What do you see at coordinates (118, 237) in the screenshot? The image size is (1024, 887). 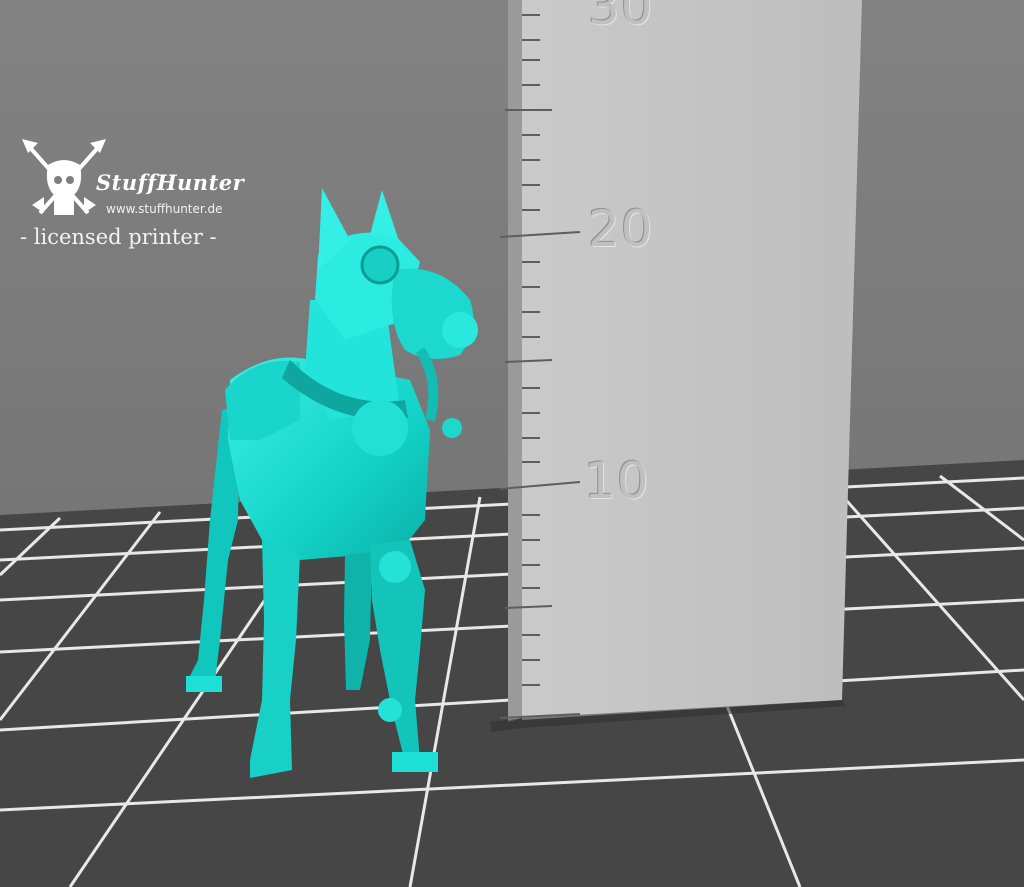 I see `logo-subtitle: - licensed printer -` at bounding box center [118, 237].